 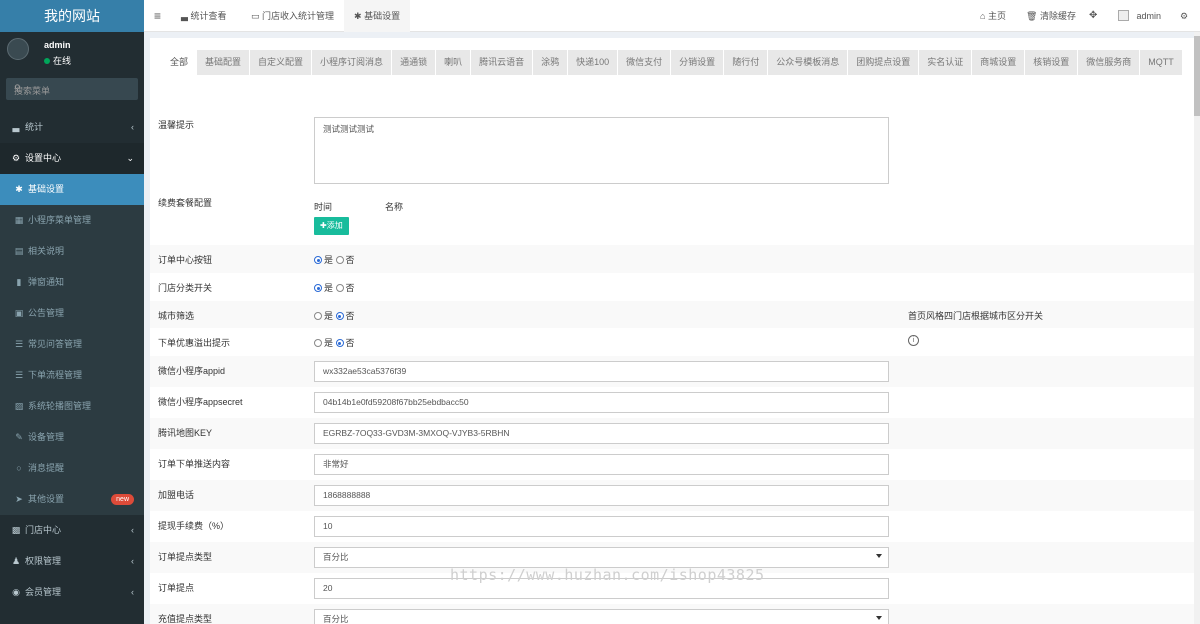 I want to click on config-tab-10: 分销设置, so click(x=697, y=62).